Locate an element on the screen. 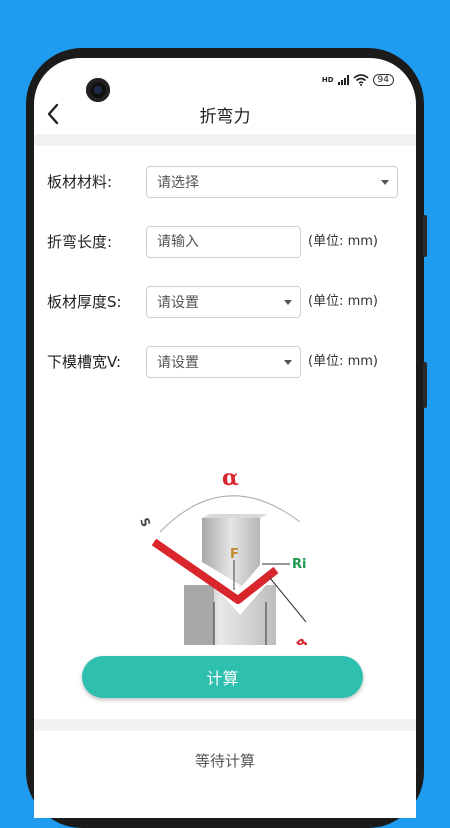  battery-indicator: 94 is located at coordinates (383, 80).